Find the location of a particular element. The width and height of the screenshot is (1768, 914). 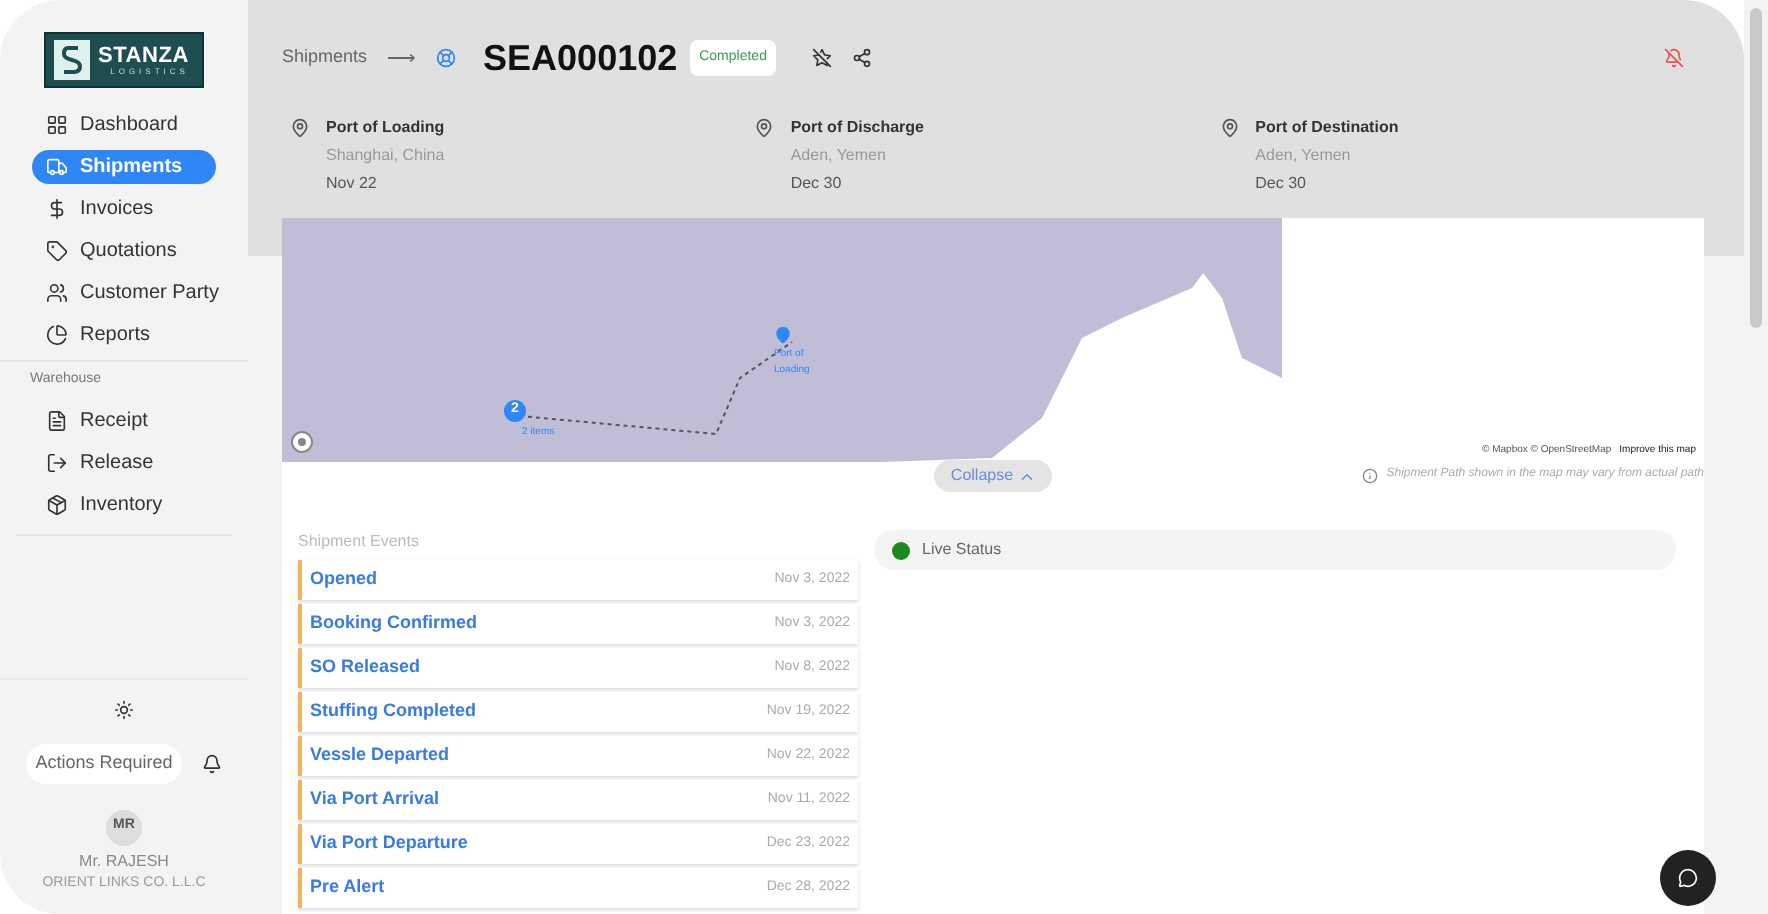

event-name: Stuffing Completed is located at coordinates (393, 711).